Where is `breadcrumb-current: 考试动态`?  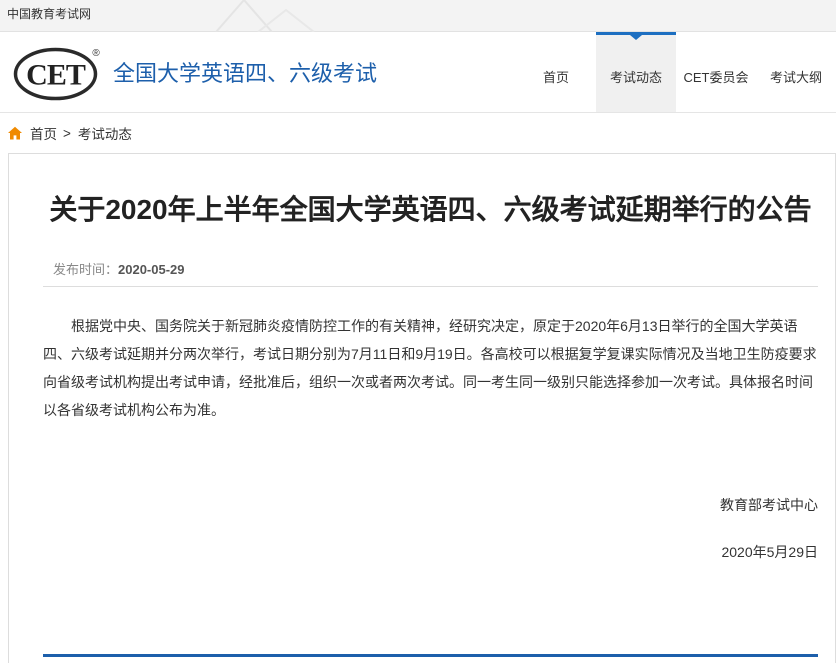
breadcrumb-current: 考试动态 is located at coordinates (105, 133).